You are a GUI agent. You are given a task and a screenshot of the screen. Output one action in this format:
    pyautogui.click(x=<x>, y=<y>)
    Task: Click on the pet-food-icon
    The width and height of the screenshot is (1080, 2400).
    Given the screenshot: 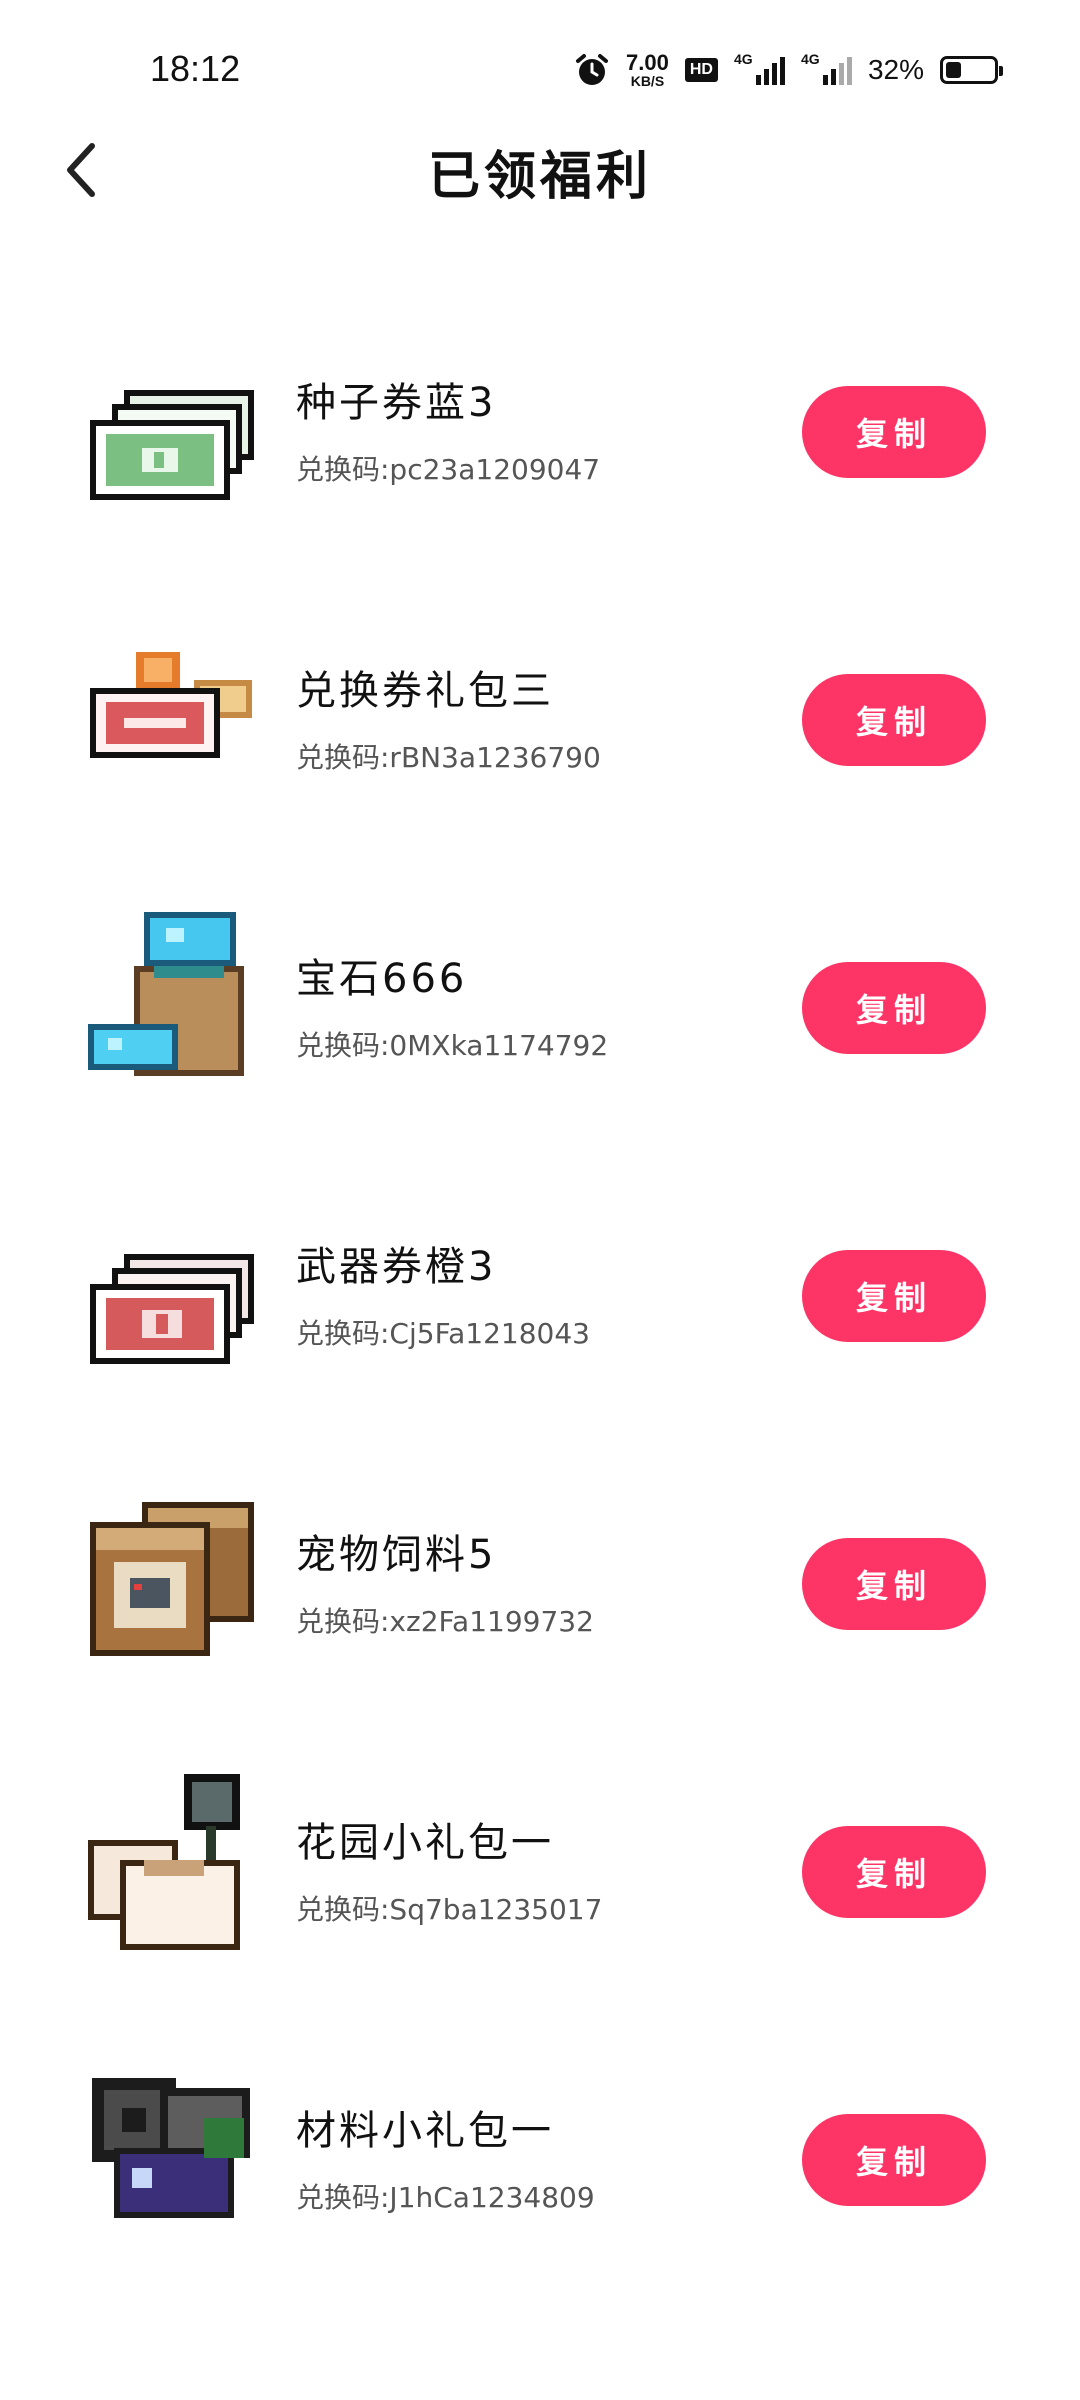 What is the action you would take?
    pyautogui.click(x=174, y=1572)
    